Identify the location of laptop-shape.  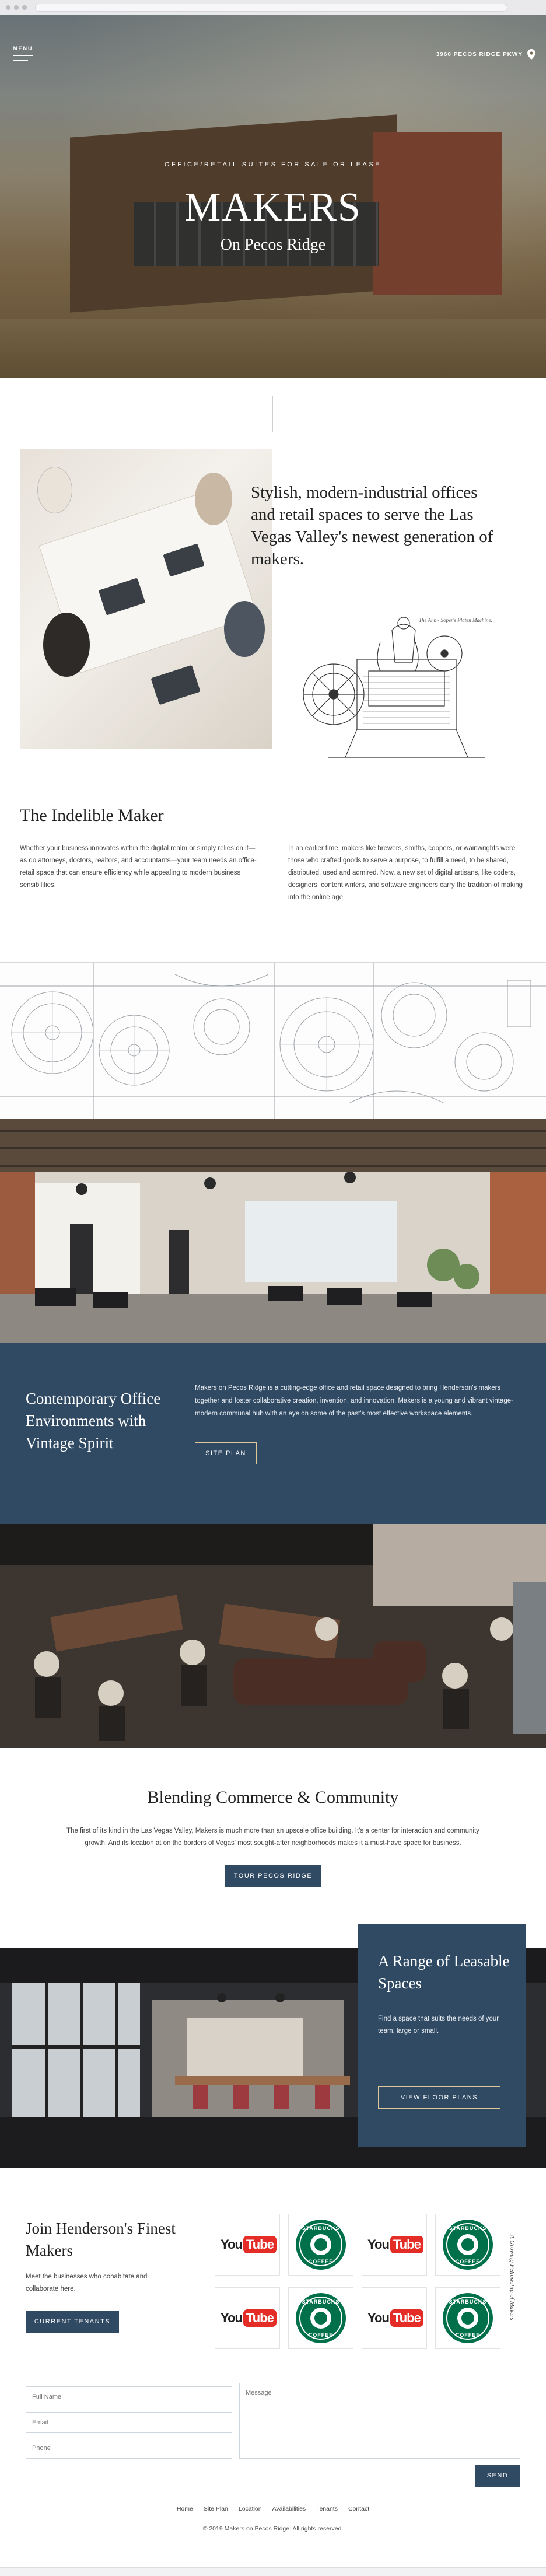
(175, 685).